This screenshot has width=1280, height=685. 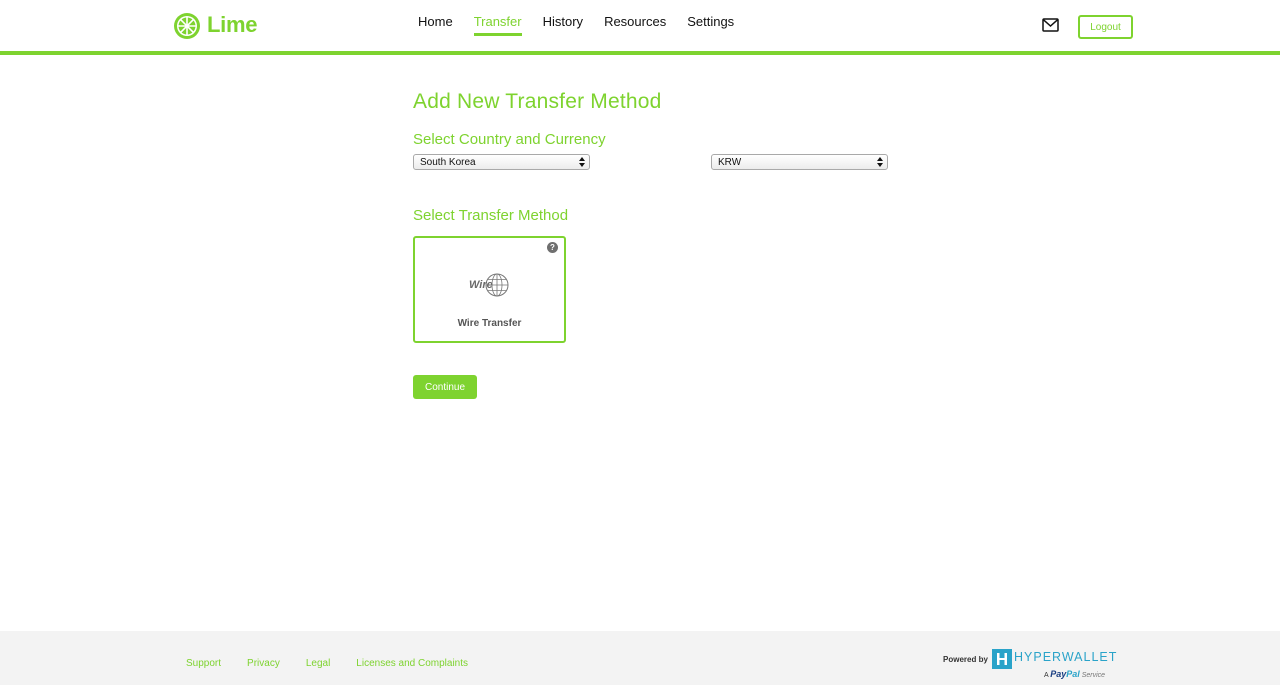 I want to click on lime-logo: Lime, so click(x=215, y=26).